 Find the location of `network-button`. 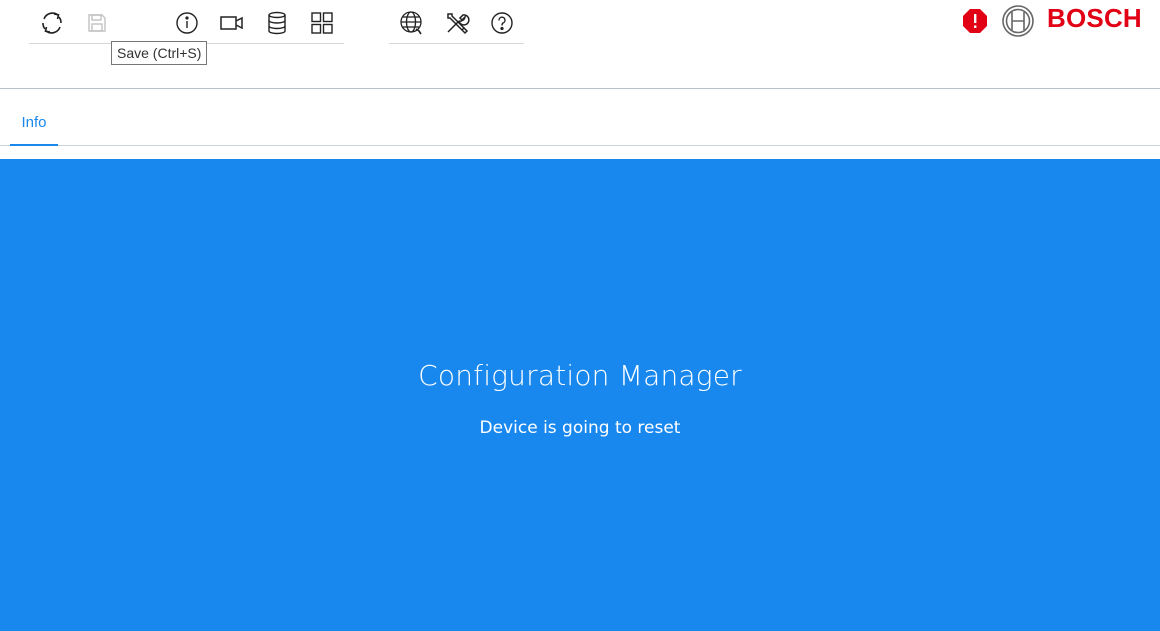

network-button is located at coordinates (412, 23).